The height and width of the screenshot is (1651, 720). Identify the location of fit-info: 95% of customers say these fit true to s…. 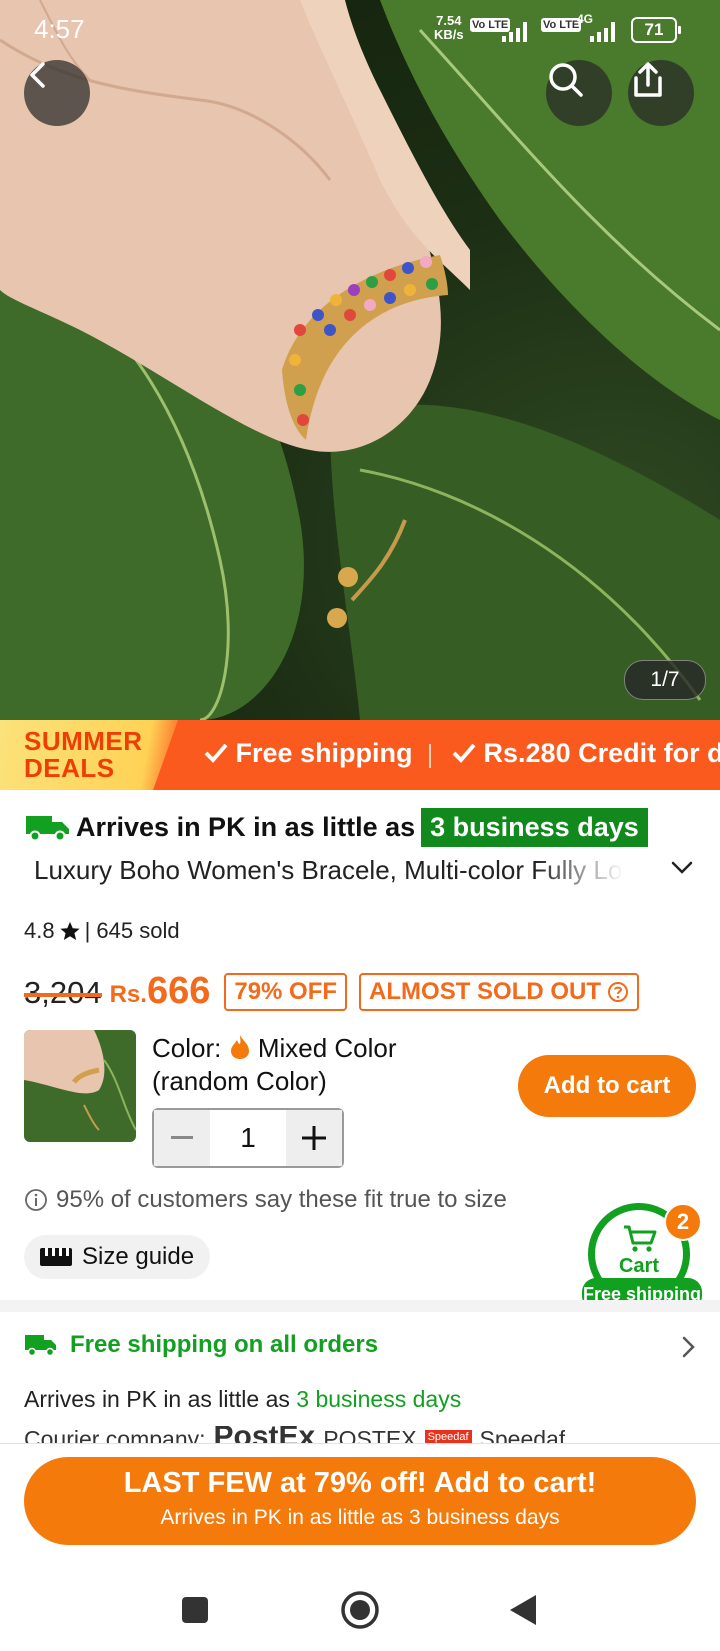
(265, 1200).